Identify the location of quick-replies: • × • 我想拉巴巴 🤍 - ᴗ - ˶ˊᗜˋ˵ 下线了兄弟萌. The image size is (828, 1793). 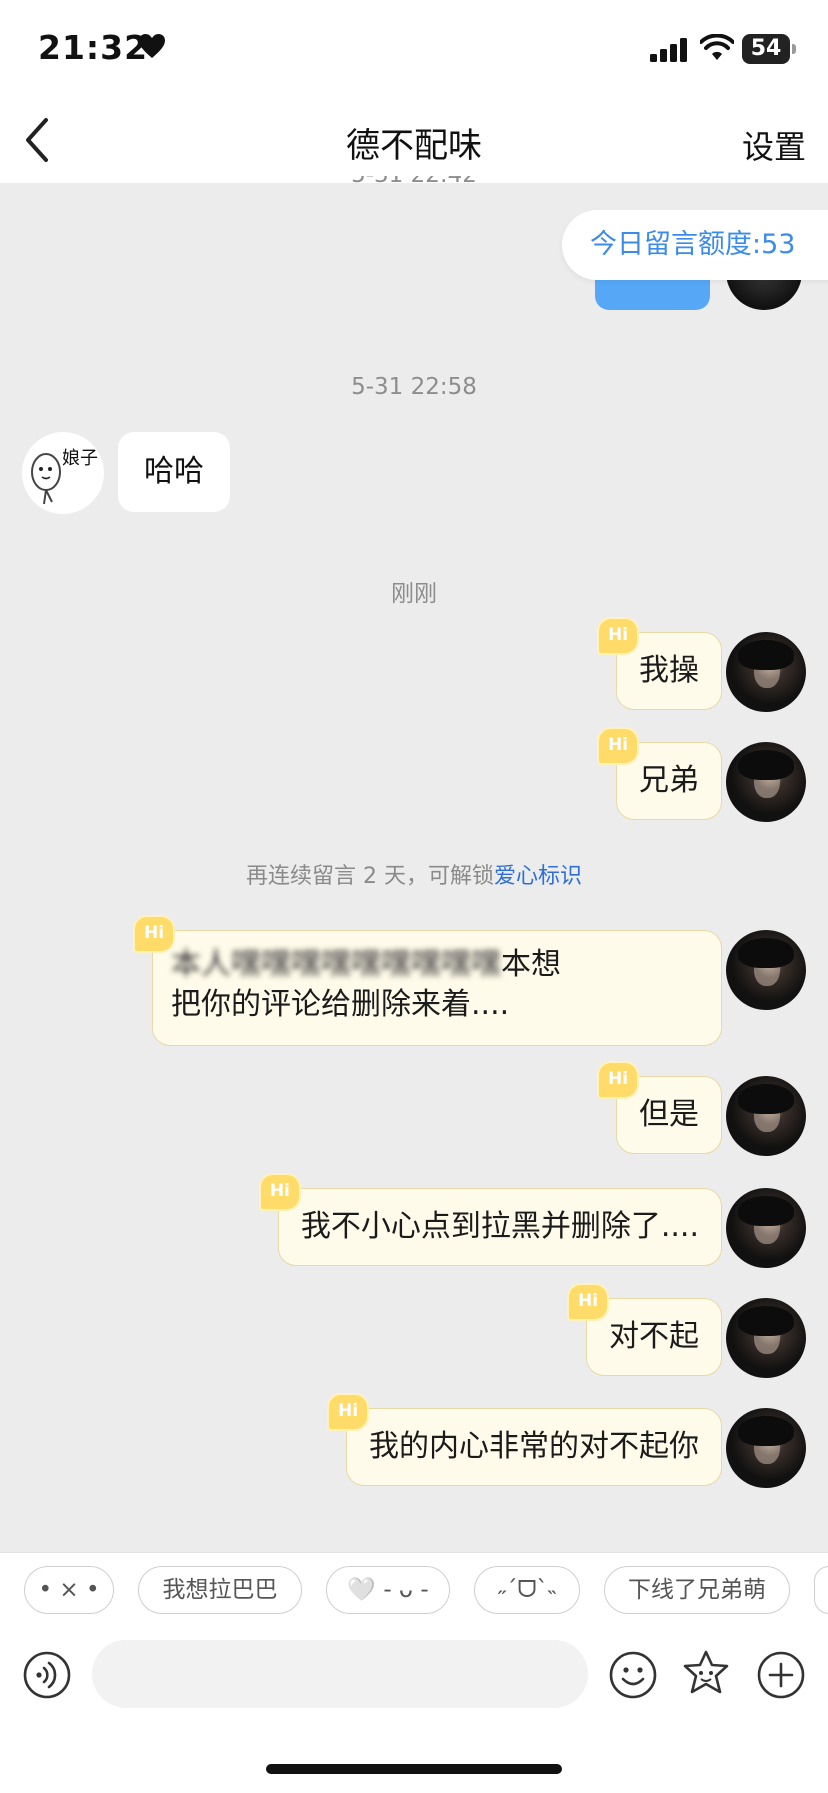
(414, 1591).